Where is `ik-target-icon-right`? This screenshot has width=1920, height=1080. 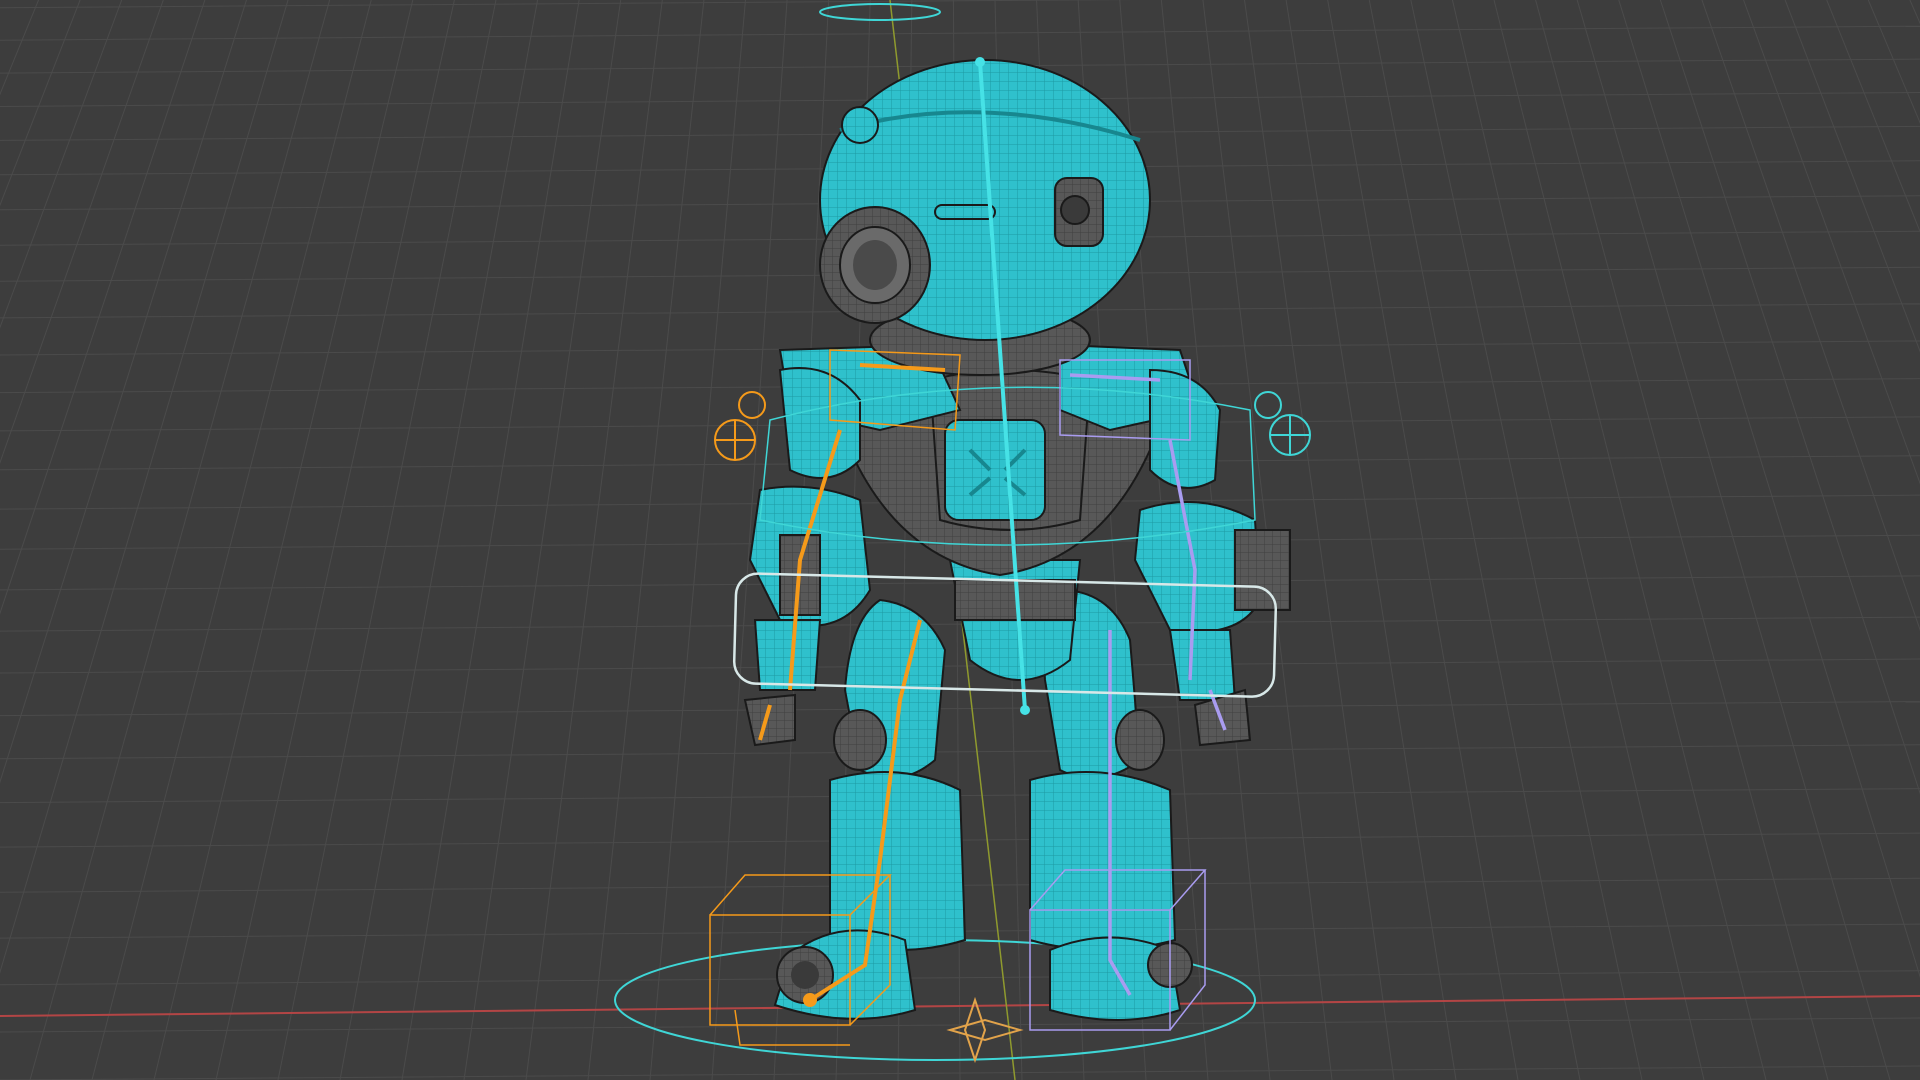 ik-target-icon-right is located at coordinates (1282, 423).